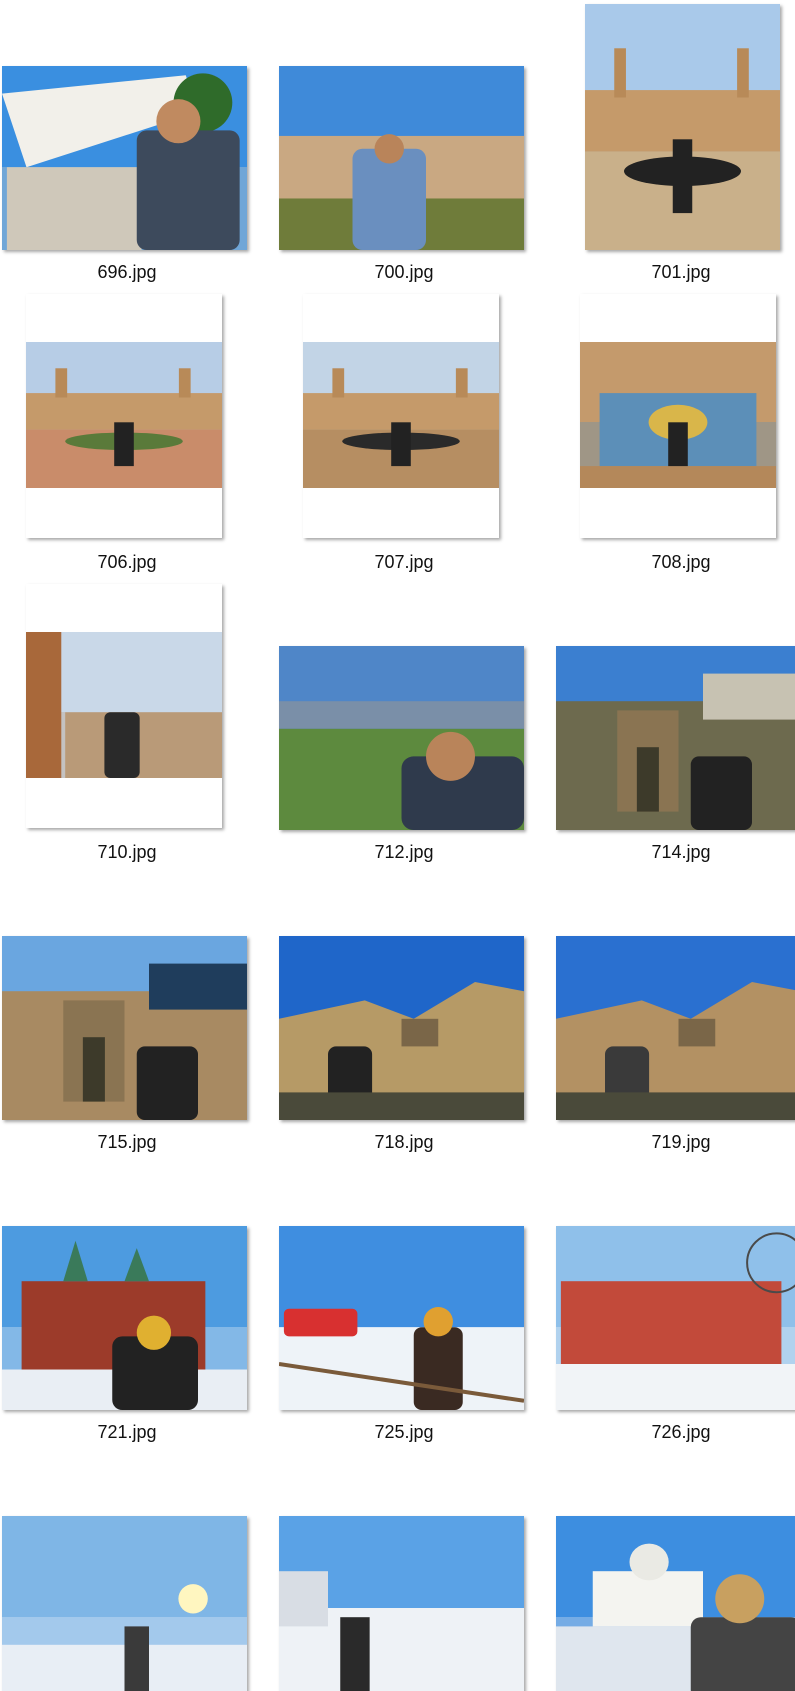 The width and height of the screenshot is (795, 1691). I want to click on file-name-label: 706.jpg, so click(127, 562).